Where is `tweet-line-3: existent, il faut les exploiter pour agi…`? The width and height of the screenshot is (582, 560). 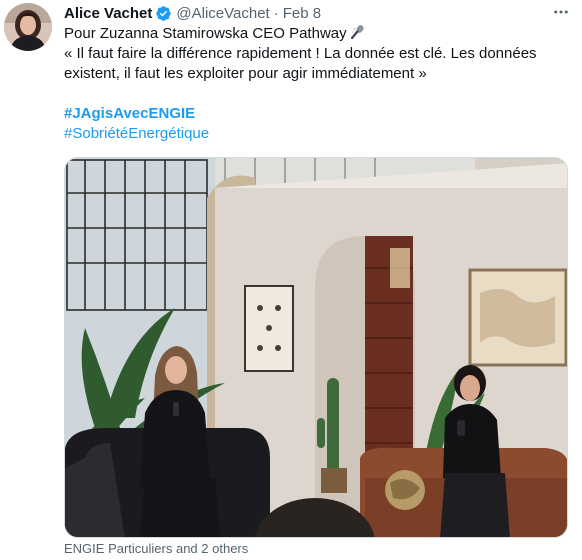
tweet-line-3: existent, il faut les exploiter pour agi… is located at coordinates (245, 73).